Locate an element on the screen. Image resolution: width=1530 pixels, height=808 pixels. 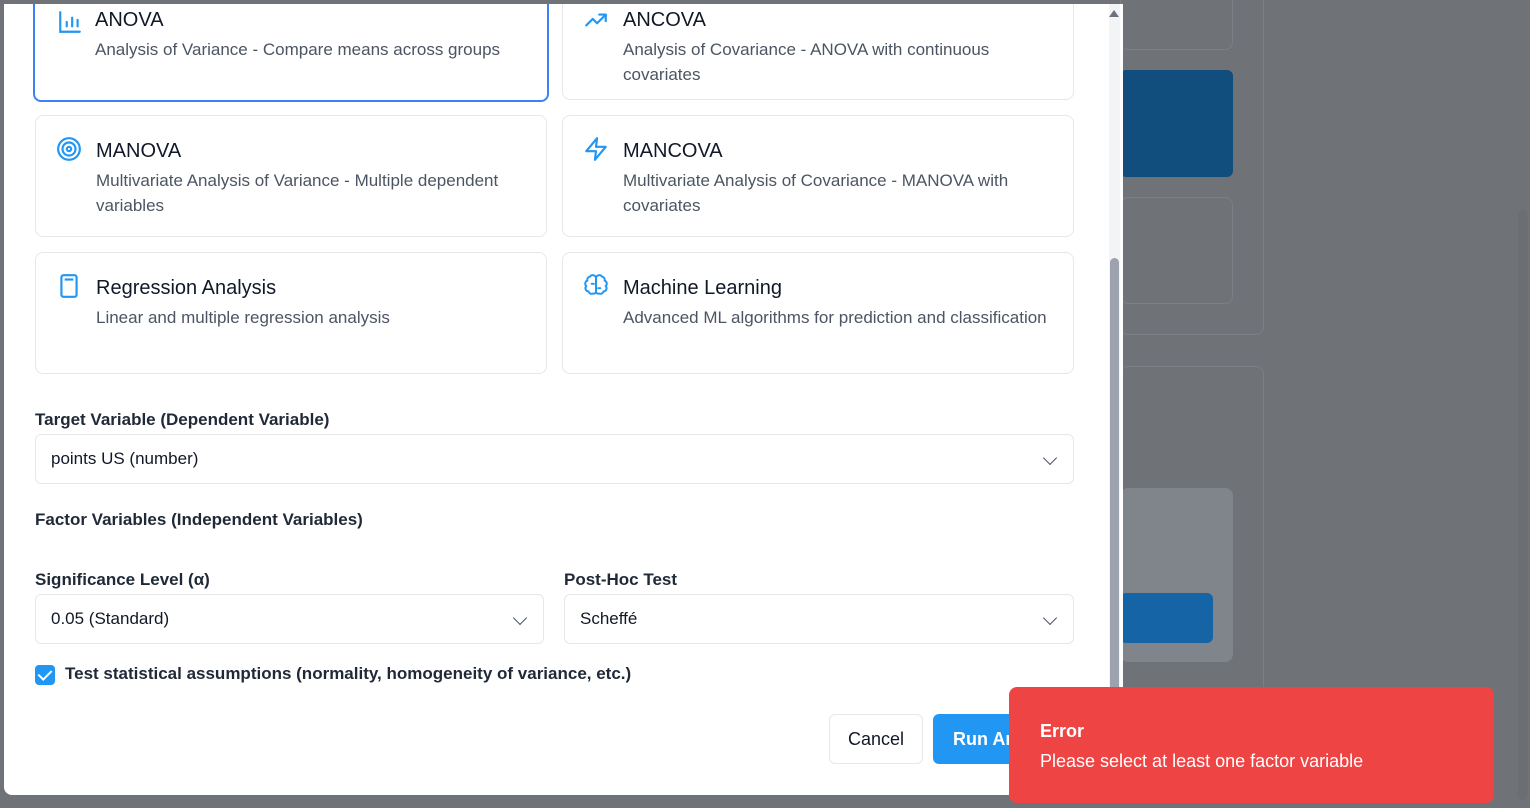
brain-icon is located at coordinates (596, 284).